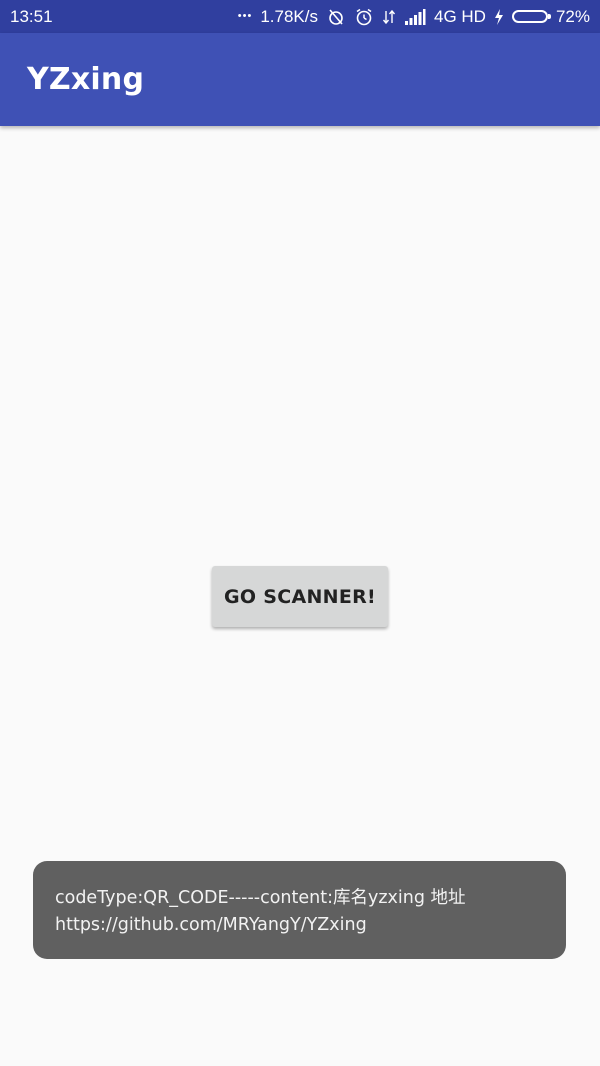 The height and width of the screenshot is (1066, 600). I want to click on battery-percent: 72%, so click(572, 16).